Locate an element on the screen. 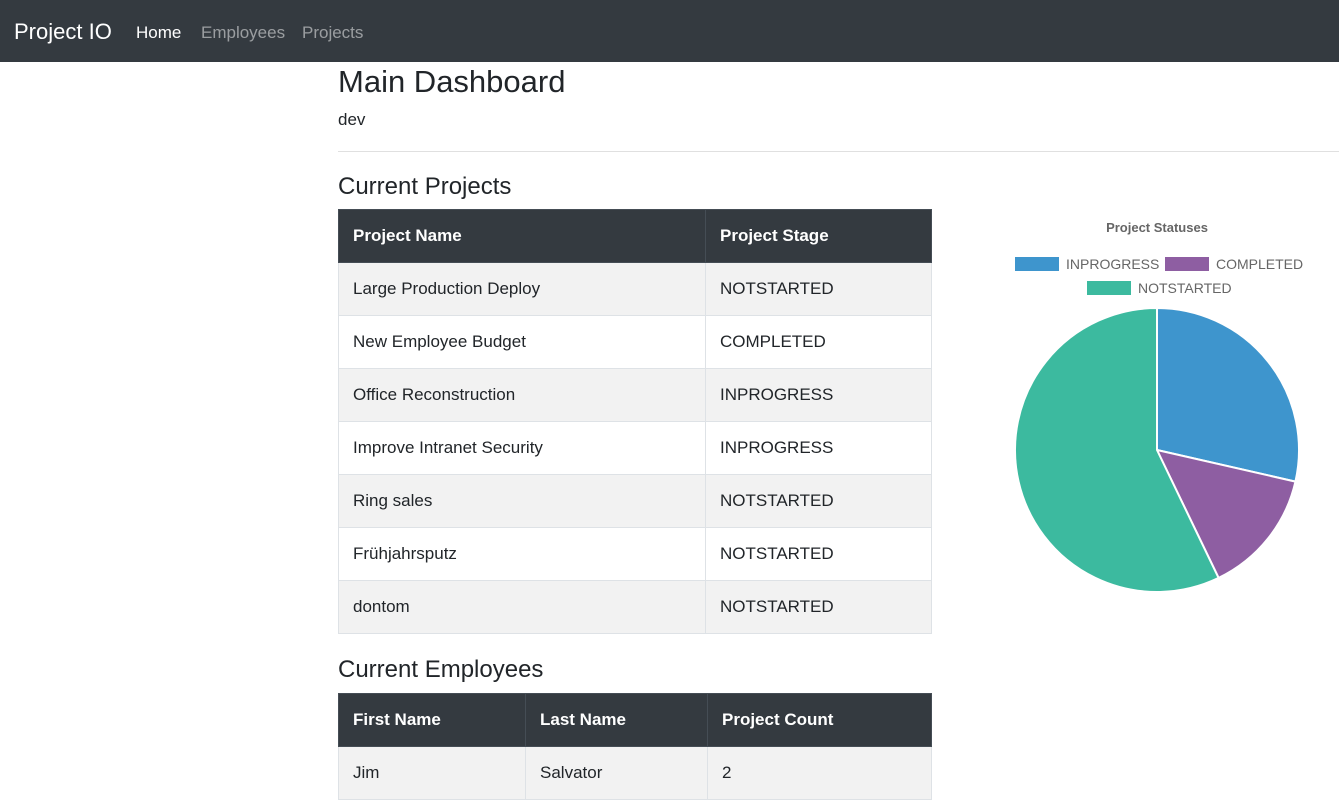 The image size is (1339, 801). project-stage-cell: COMPLETED is located at coordinates (818, 342).